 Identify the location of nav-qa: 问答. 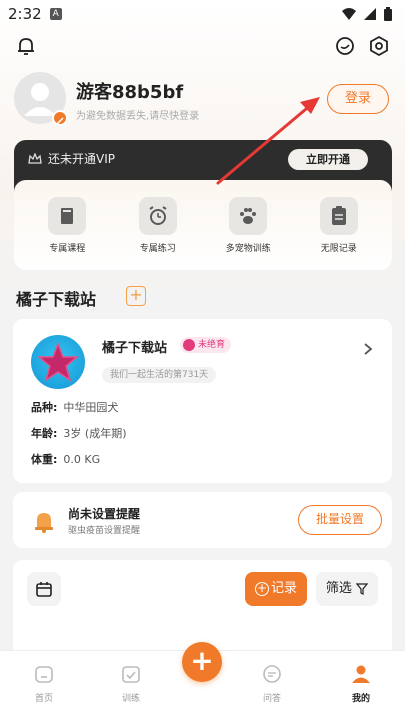
(272, 683).